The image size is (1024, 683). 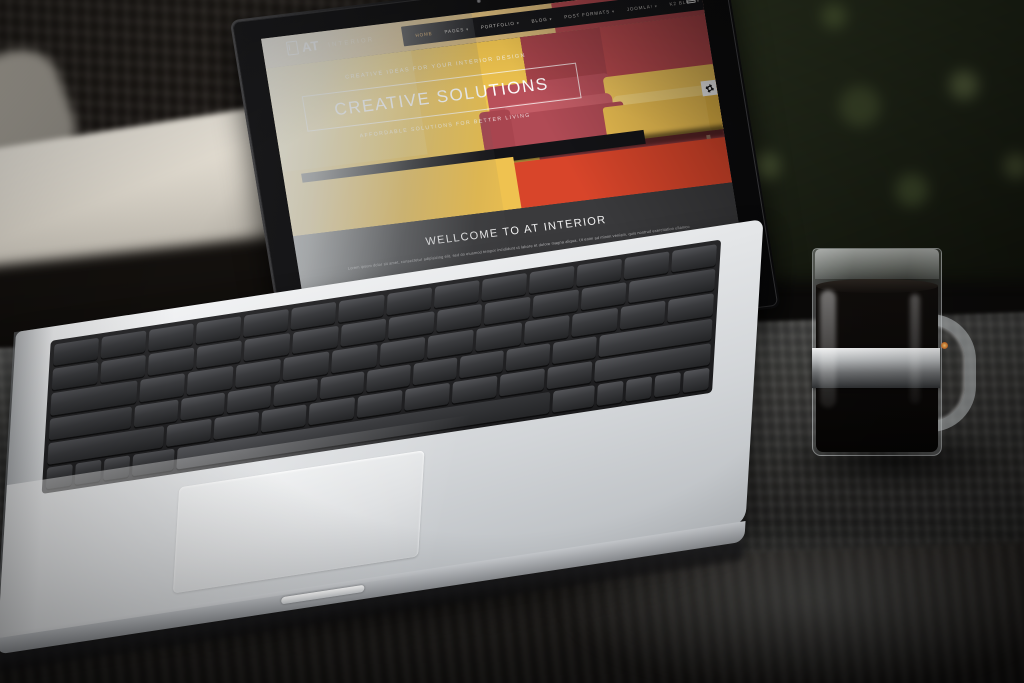 I want to click on key-fn, so click(x=59, y=476).